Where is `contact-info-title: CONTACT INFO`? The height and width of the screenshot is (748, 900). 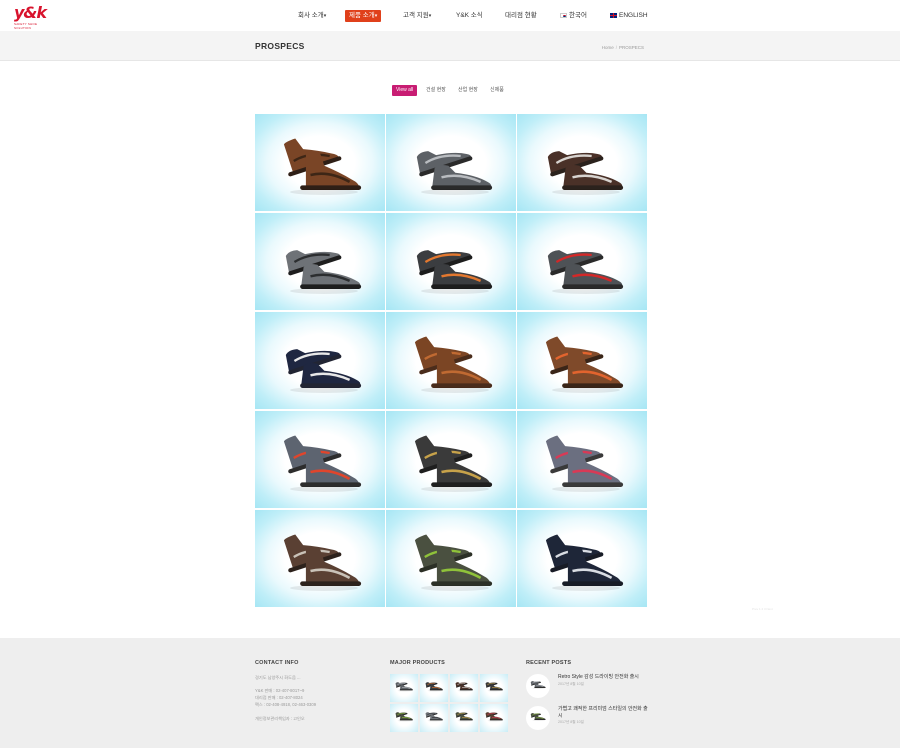
contact-info-title: CONTACT INFO is located at coordinates (277, 663).